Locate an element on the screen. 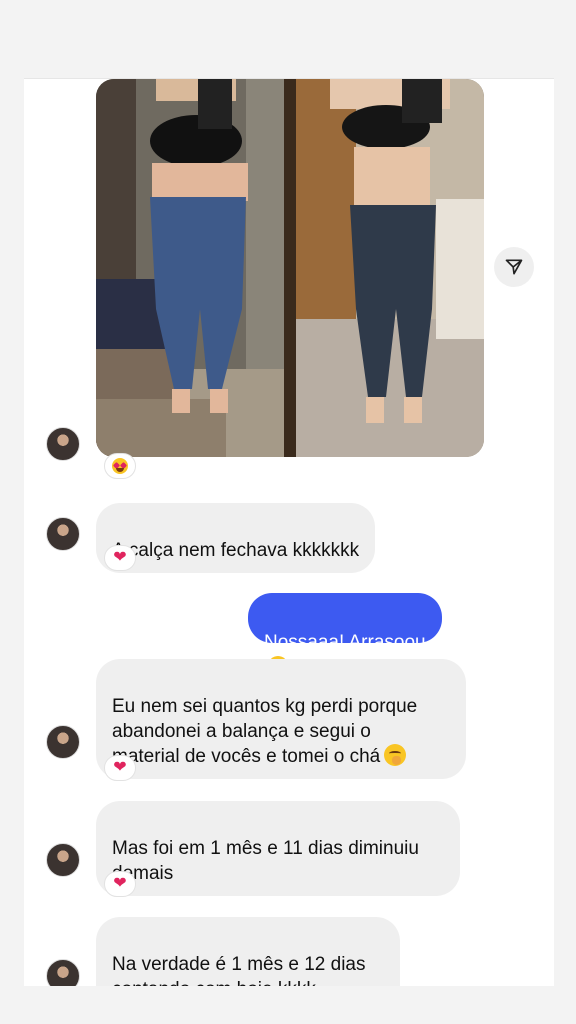  message-text: A calça nem fechava kkkkkkk is located at coordinates (236, 550).